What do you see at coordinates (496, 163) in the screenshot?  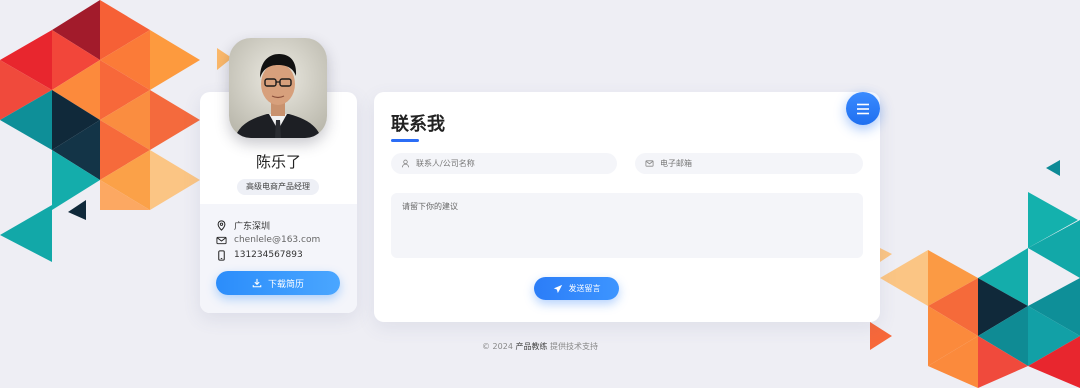 I see `contact-name-input` at bounding box center [496, 163].